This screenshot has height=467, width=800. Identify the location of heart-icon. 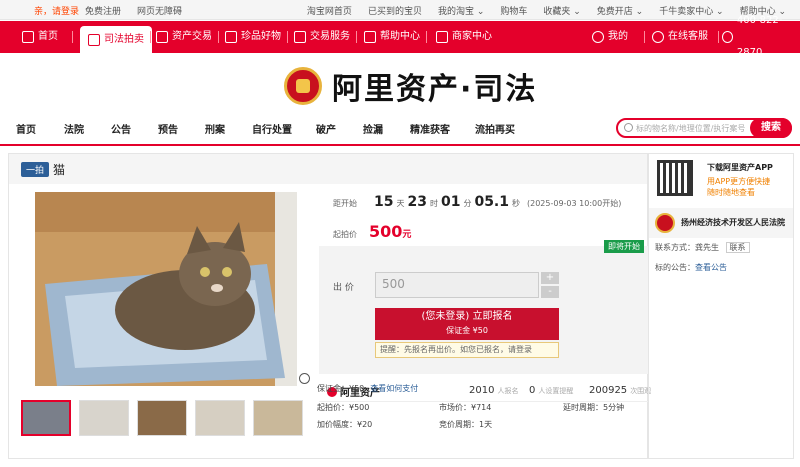
(300, 37).